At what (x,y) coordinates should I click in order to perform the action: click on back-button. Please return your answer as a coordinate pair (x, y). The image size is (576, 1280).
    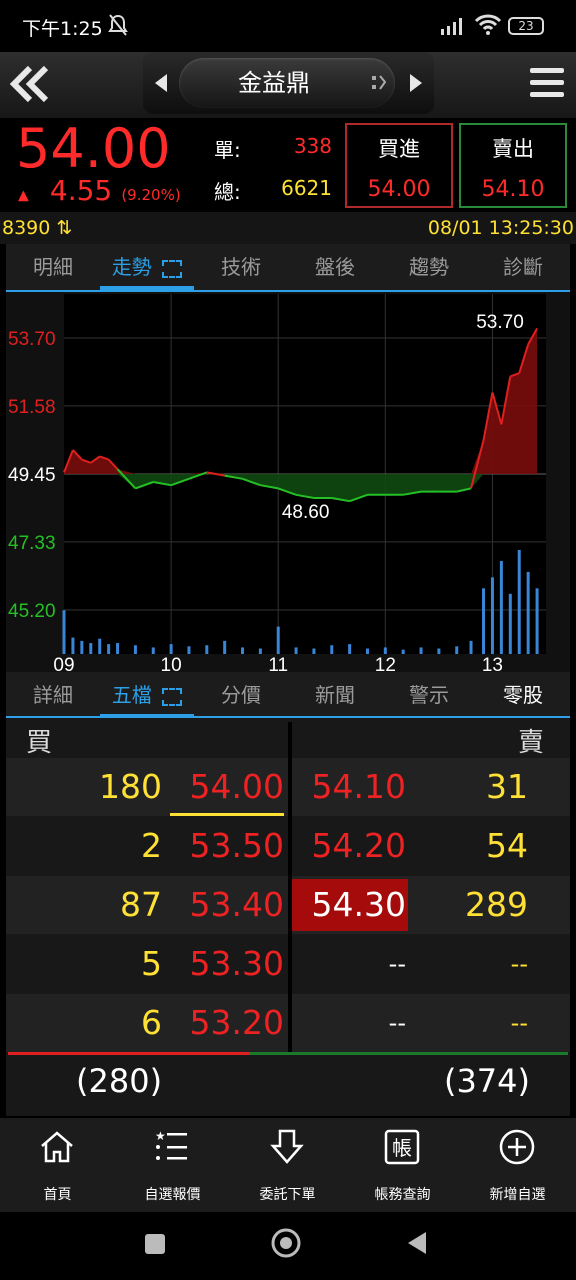
    Looking at the image, I should click on (30, 84).